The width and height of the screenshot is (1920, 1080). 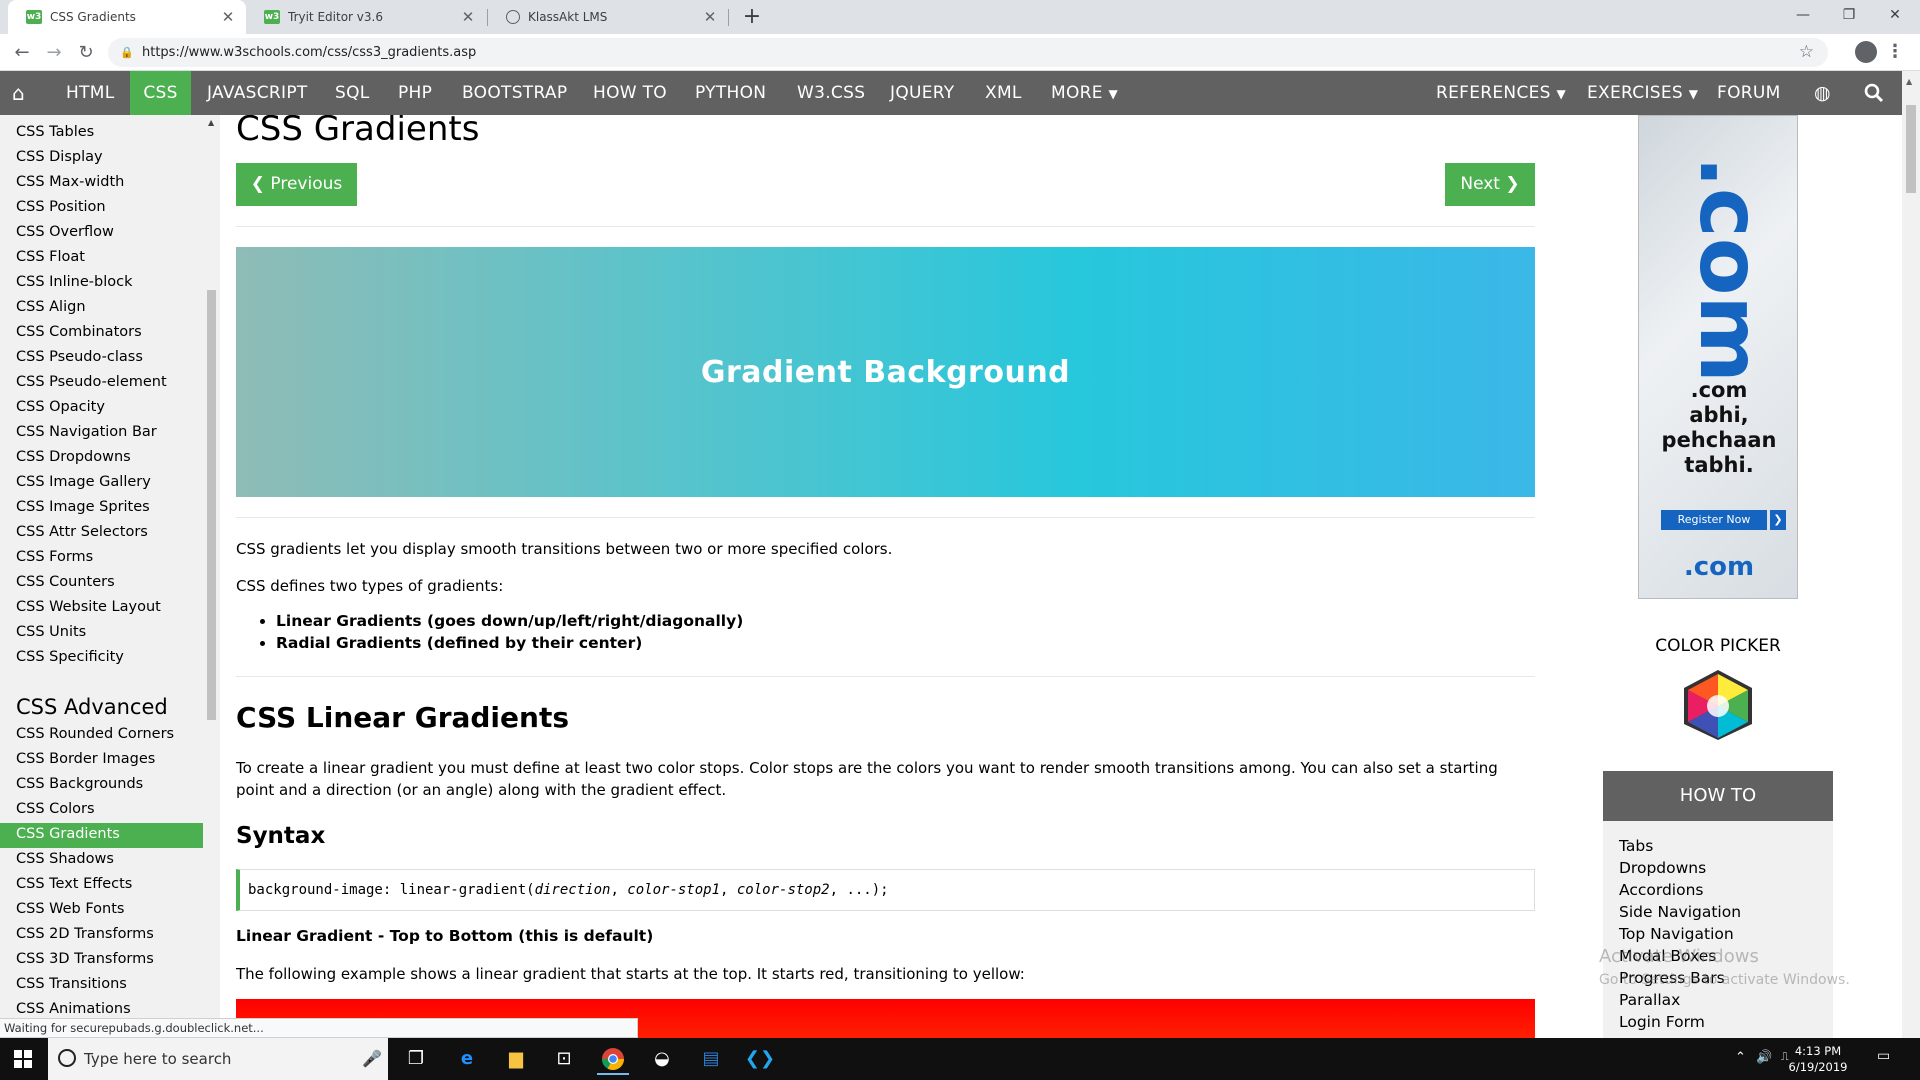 I want to click on tray-chevron-icon: ⌃, so click(x=1740, y=1057).